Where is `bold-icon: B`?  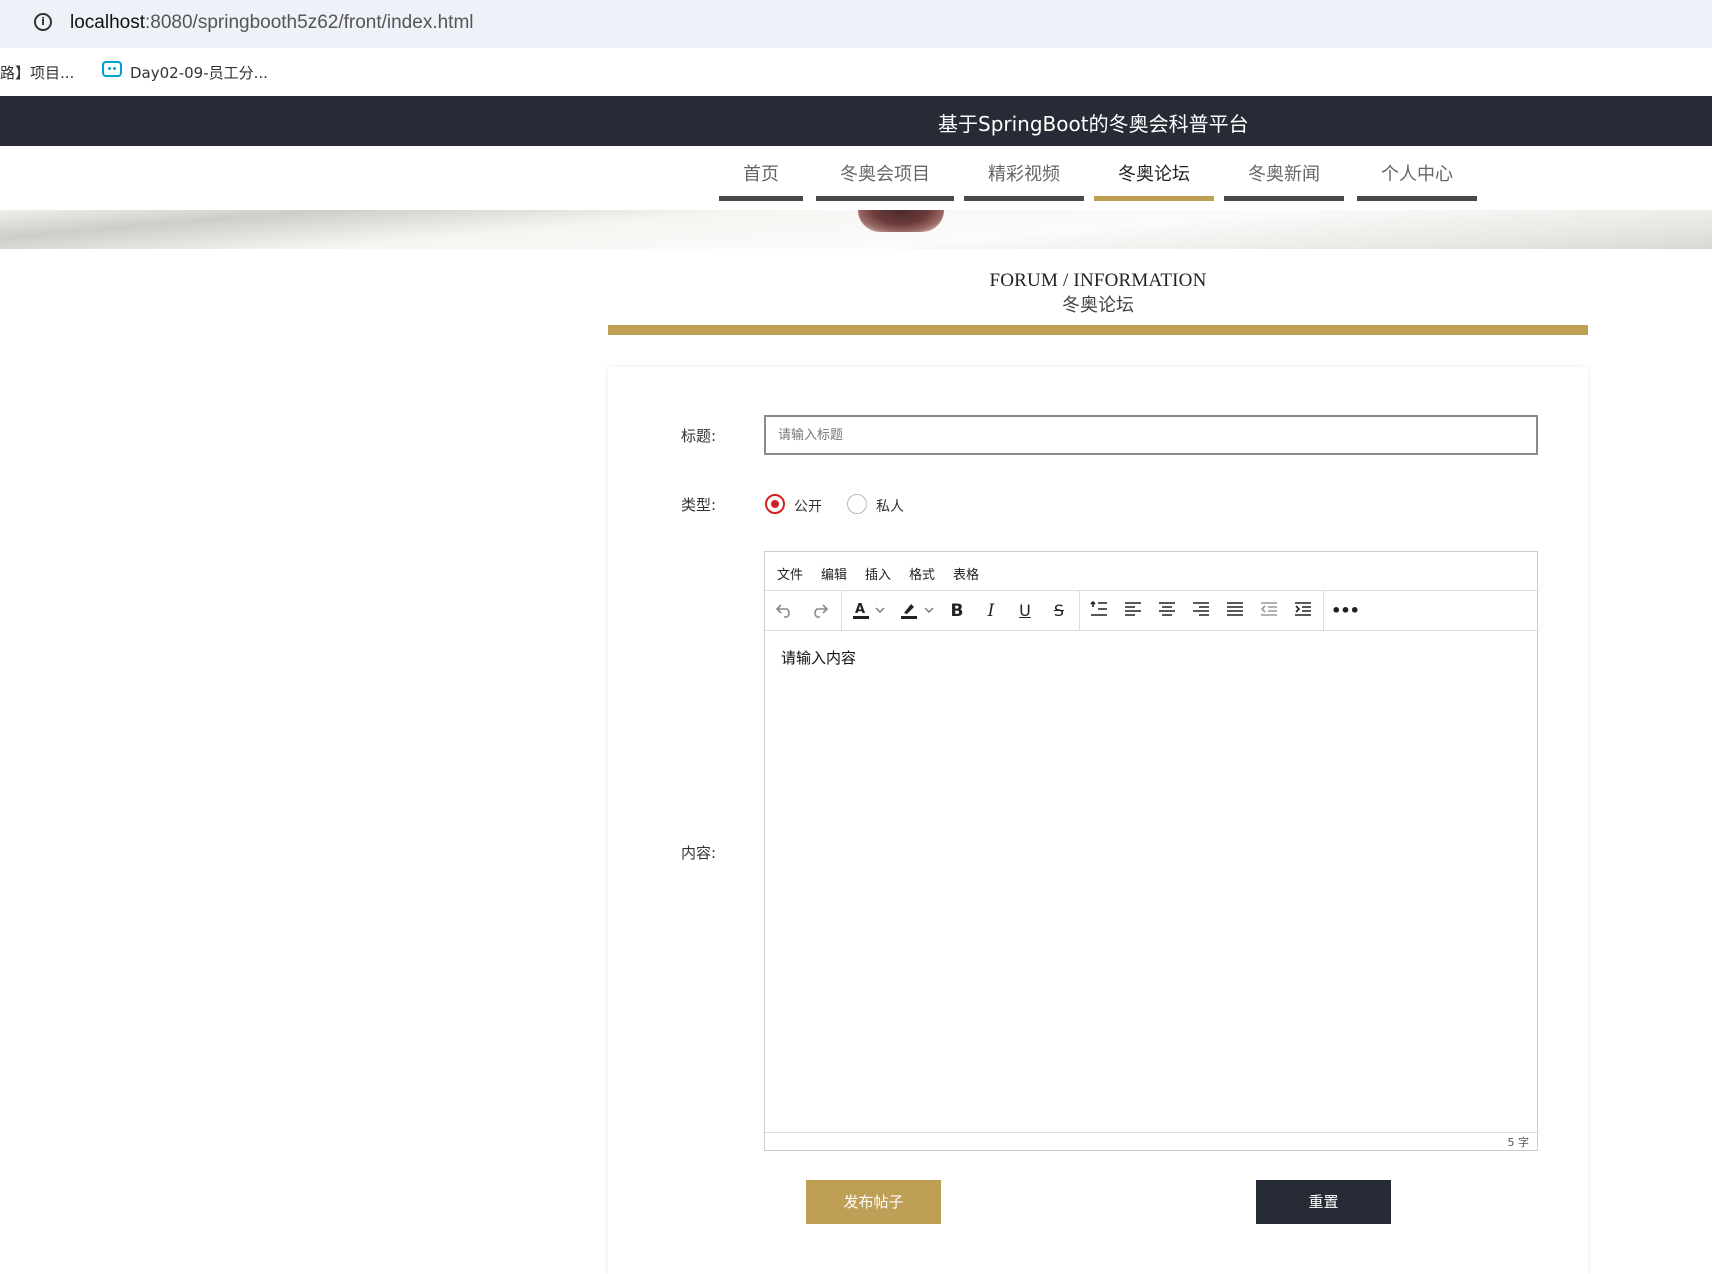
bold-icon: B is located at coordinates (957, 611).